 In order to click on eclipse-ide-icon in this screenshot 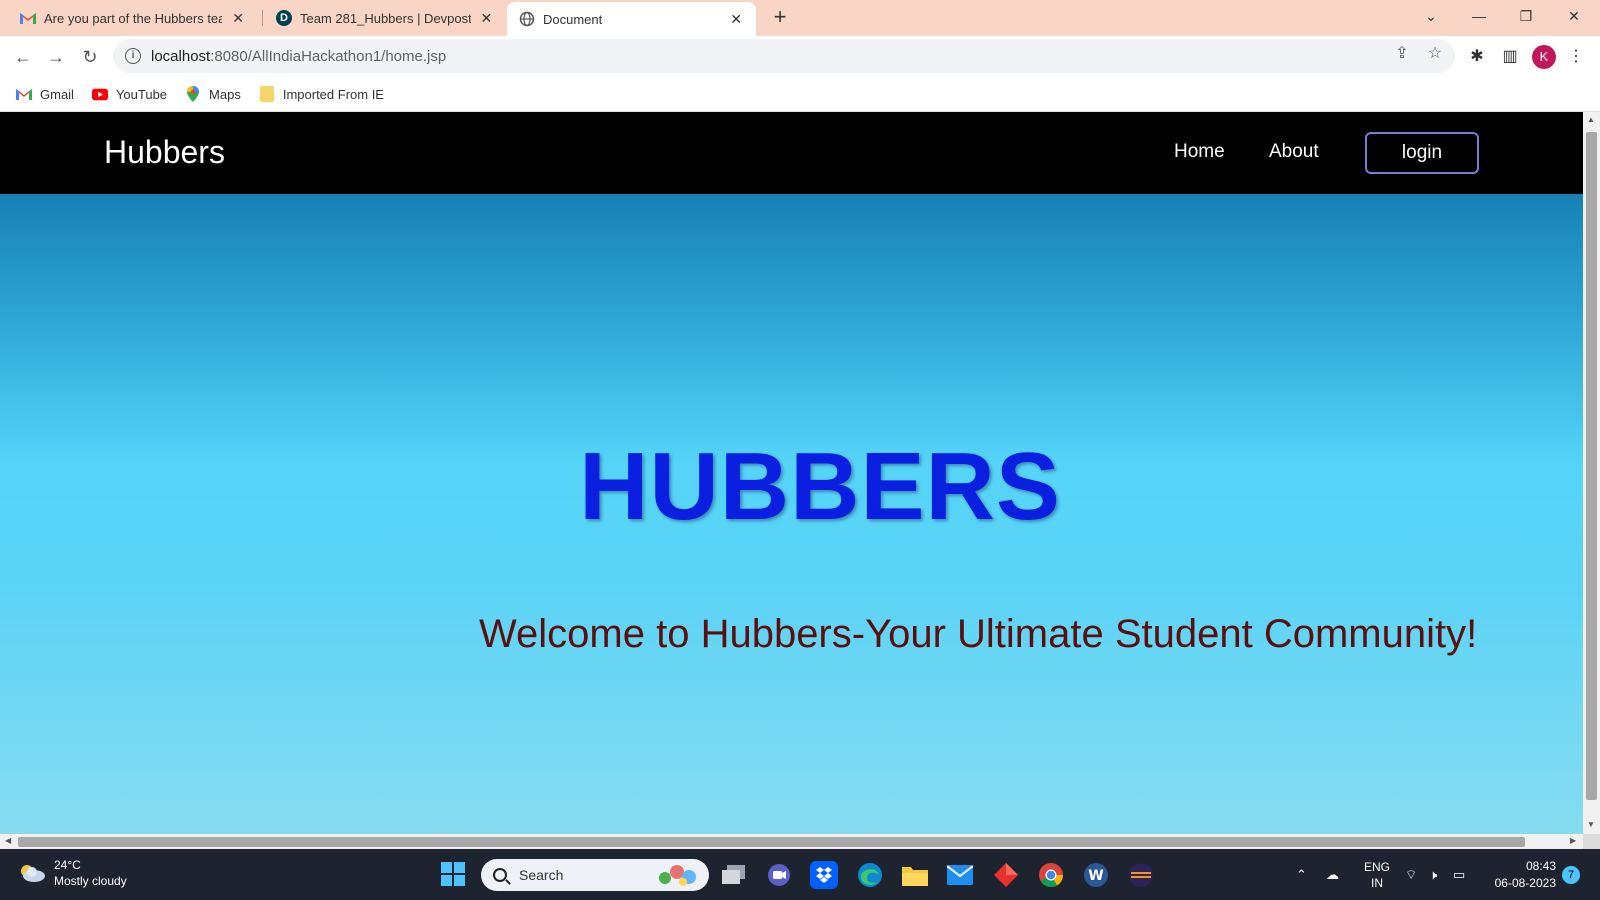, I will do `click(1141, 875)`.